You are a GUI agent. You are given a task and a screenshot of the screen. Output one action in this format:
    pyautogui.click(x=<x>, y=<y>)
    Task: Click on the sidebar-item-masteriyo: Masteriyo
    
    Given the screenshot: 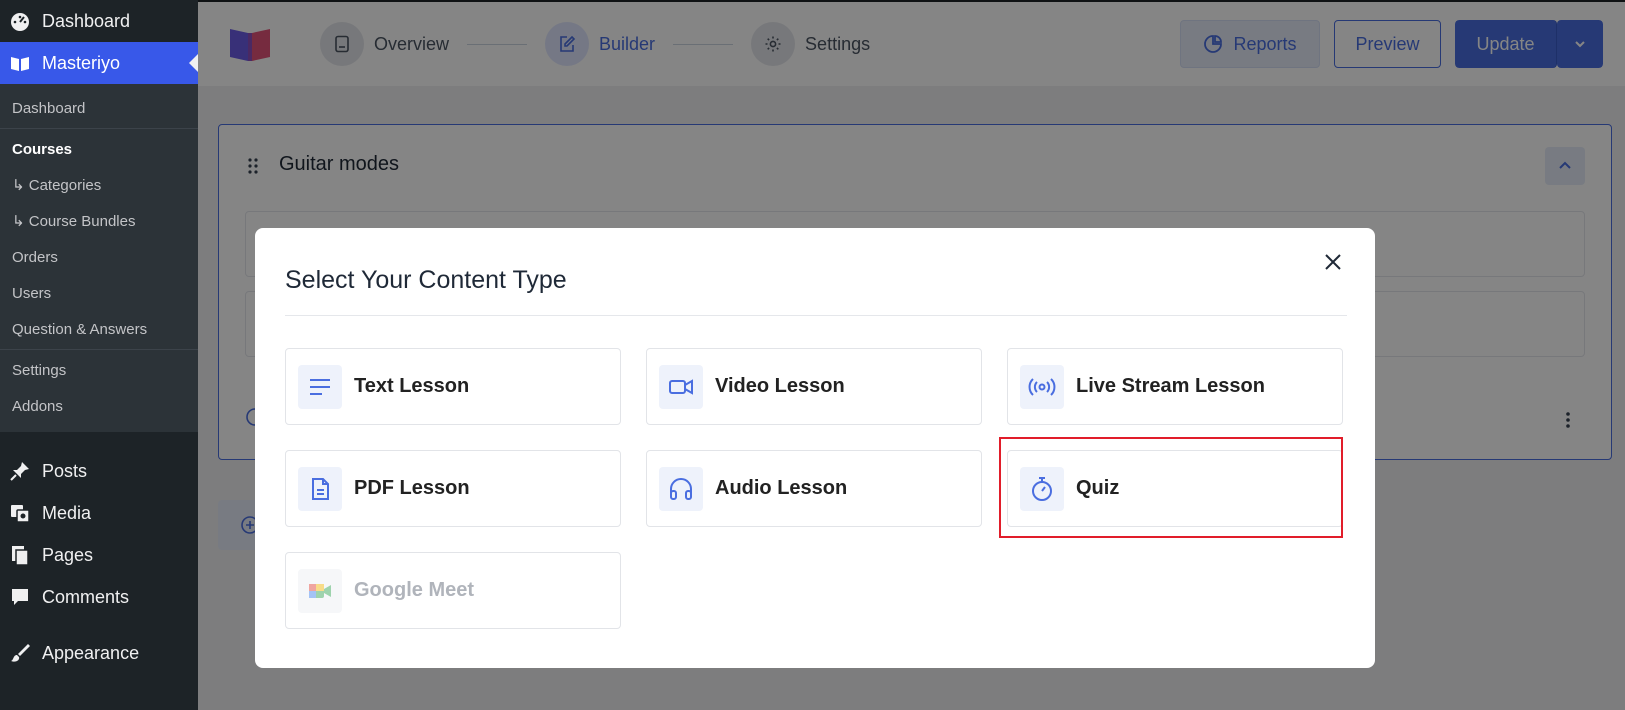 What is the action you would take?
    pyautogui.click(x=99, y=63)
    